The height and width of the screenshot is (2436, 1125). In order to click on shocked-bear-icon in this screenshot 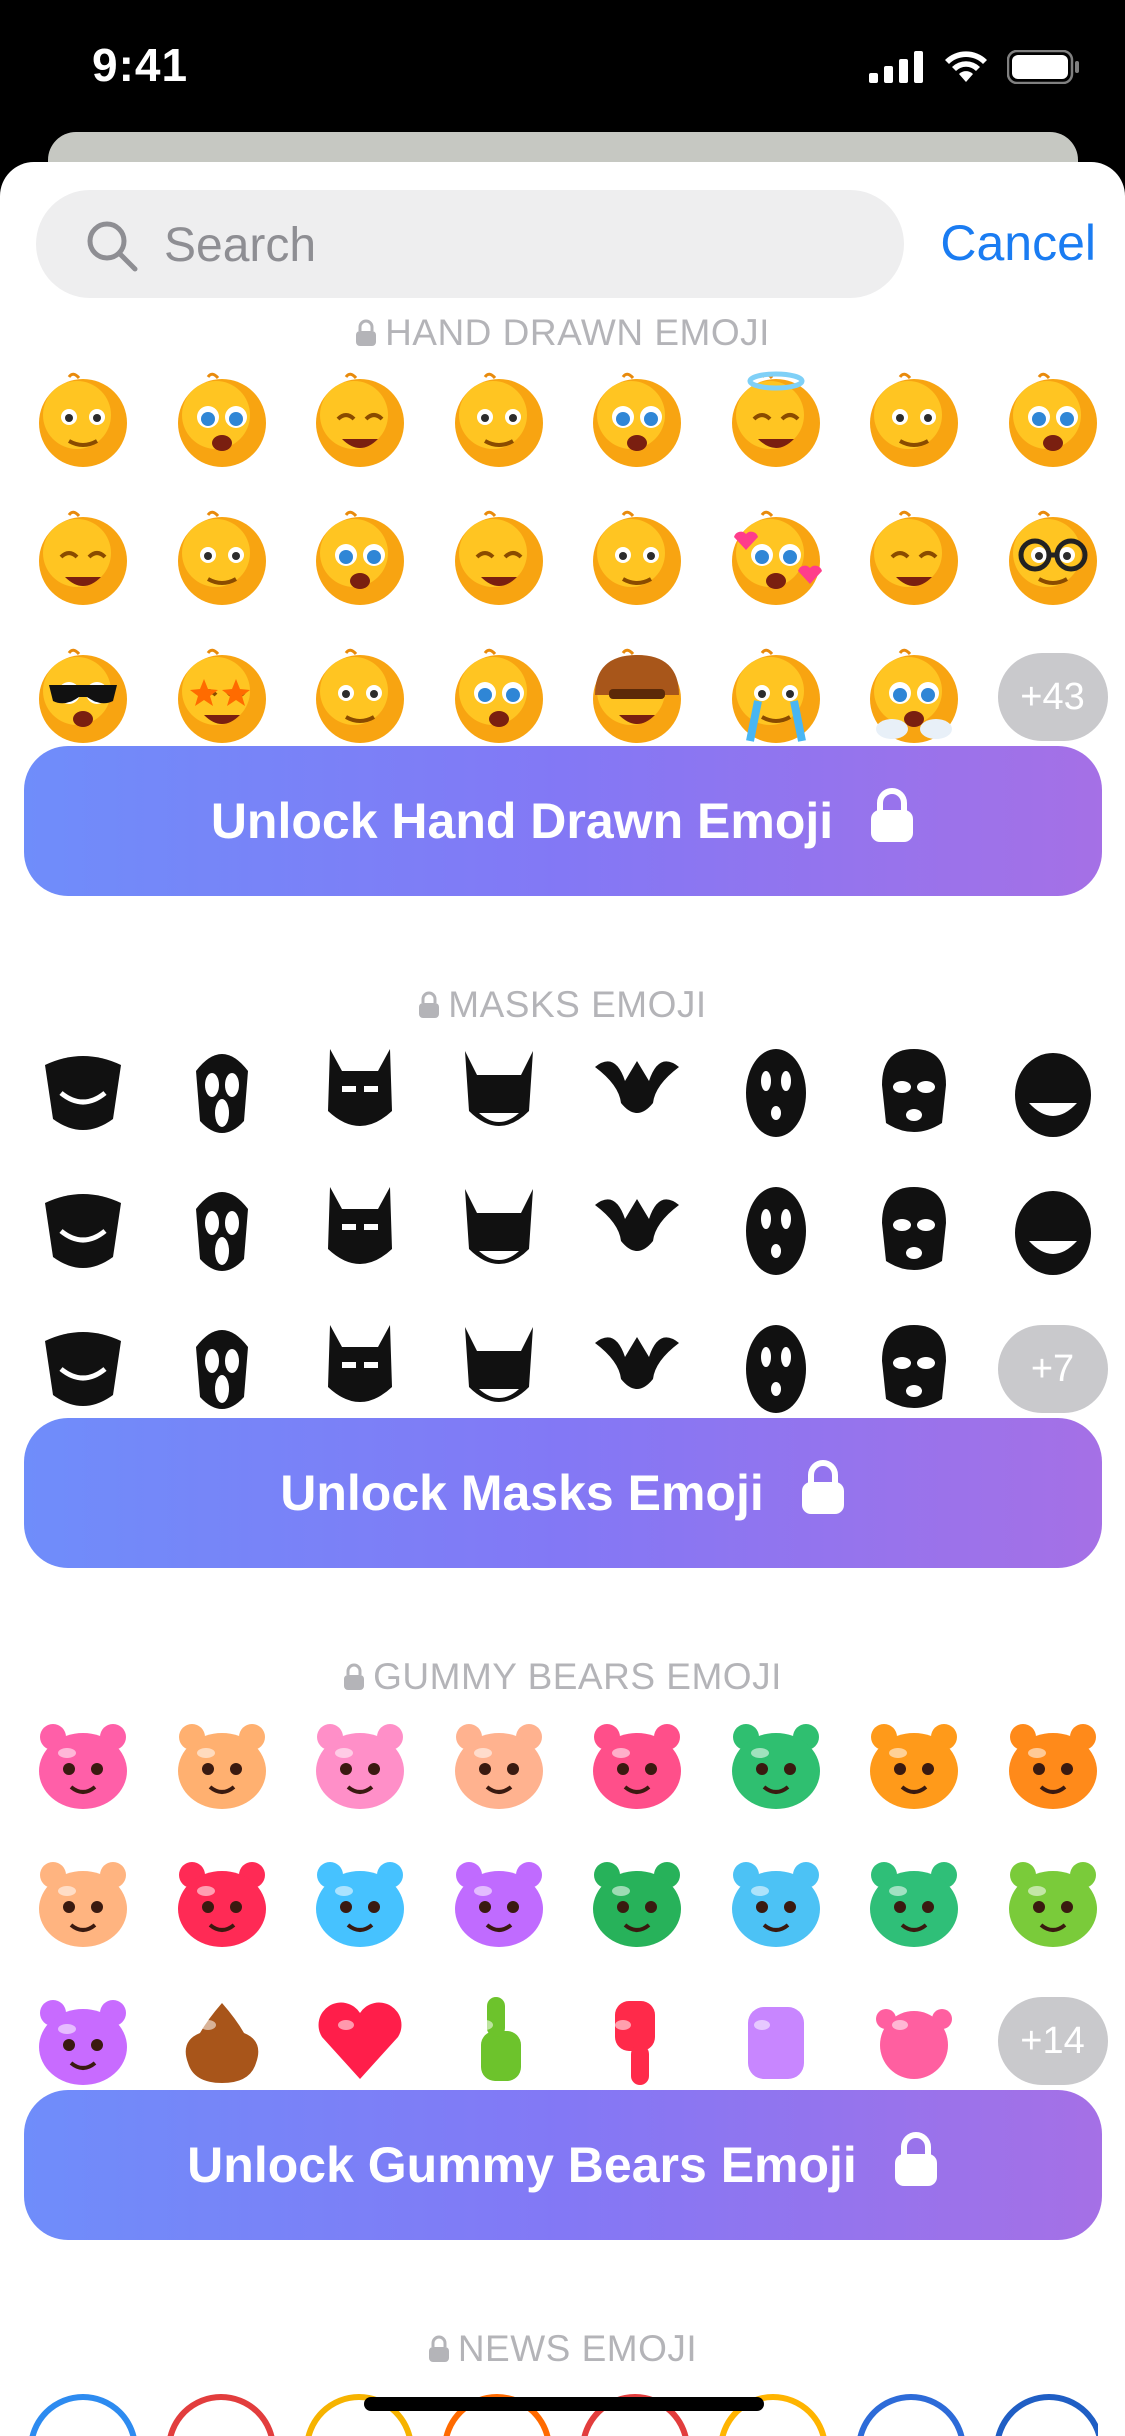, I will do `click(360, 1903)`.